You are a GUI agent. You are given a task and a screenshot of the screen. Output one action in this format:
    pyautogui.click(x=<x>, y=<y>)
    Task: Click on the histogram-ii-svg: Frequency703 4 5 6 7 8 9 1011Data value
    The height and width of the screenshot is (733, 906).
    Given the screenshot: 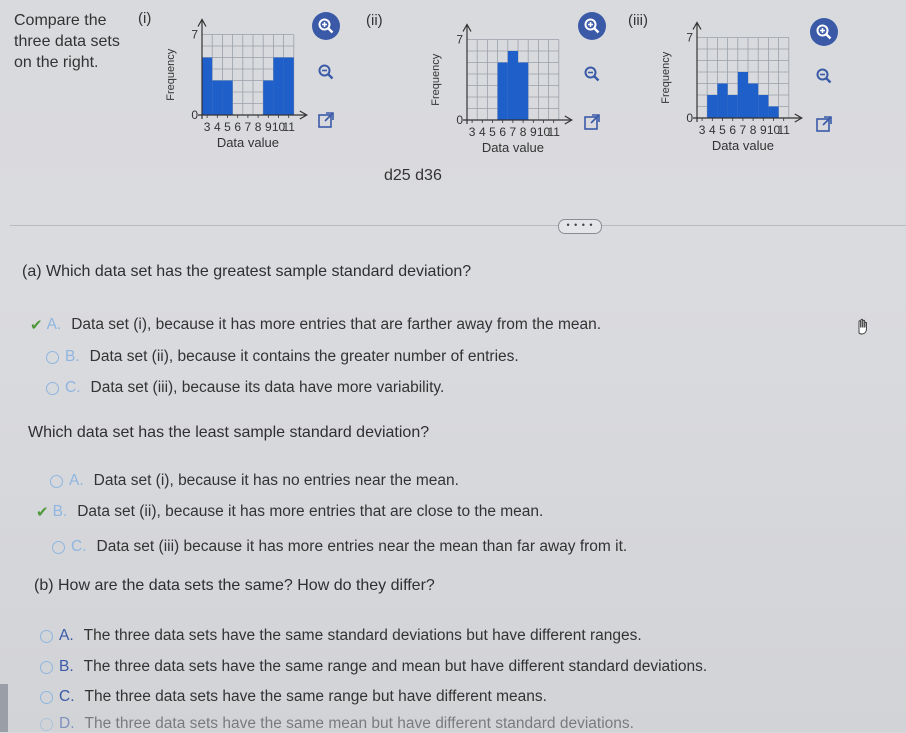 What is the action you would take?
    pyautogui.click(x=502, y=89)
    